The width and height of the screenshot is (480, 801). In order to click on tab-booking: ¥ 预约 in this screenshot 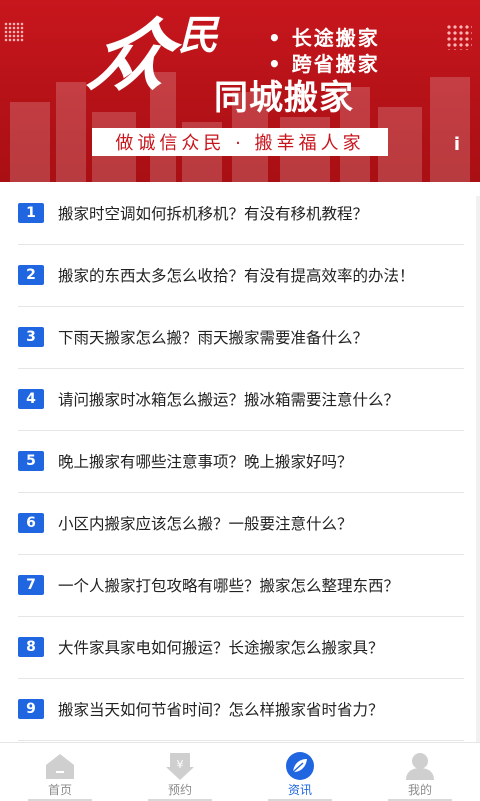, I will do `click(180, 772)`.